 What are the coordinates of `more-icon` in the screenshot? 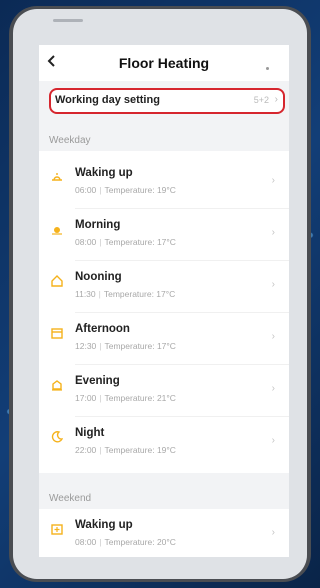 It's located at (267, 68).